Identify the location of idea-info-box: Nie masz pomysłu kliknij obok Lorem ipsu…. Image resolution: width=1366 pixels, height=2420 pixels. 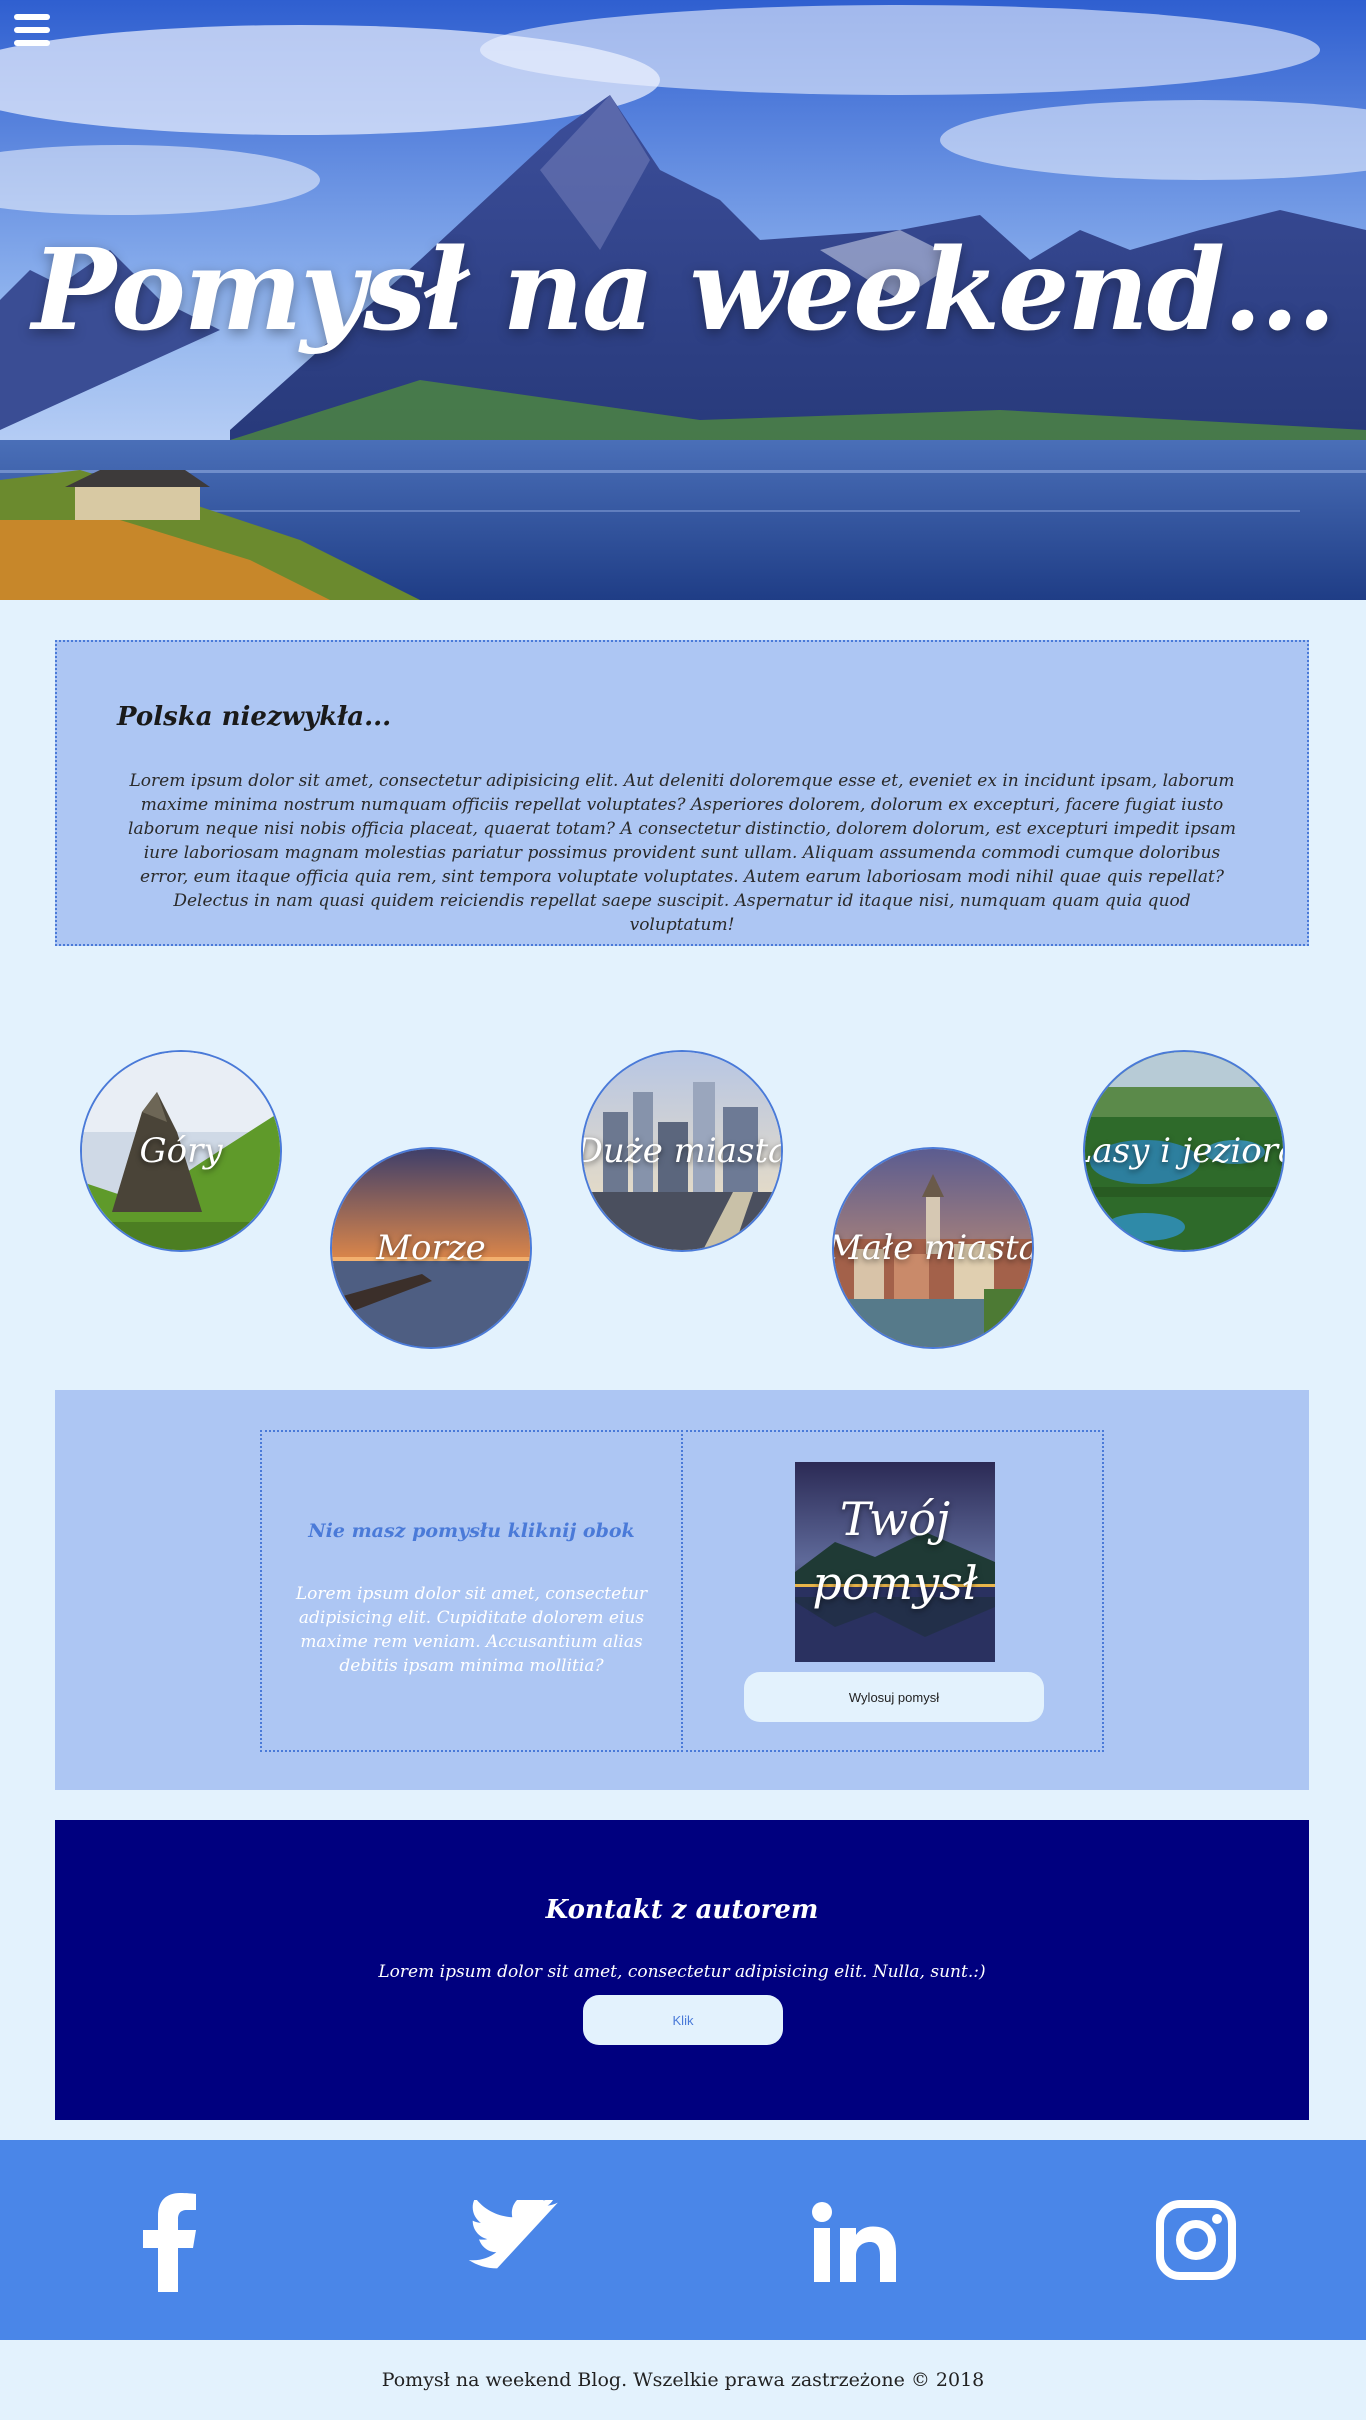
(471, 1591).